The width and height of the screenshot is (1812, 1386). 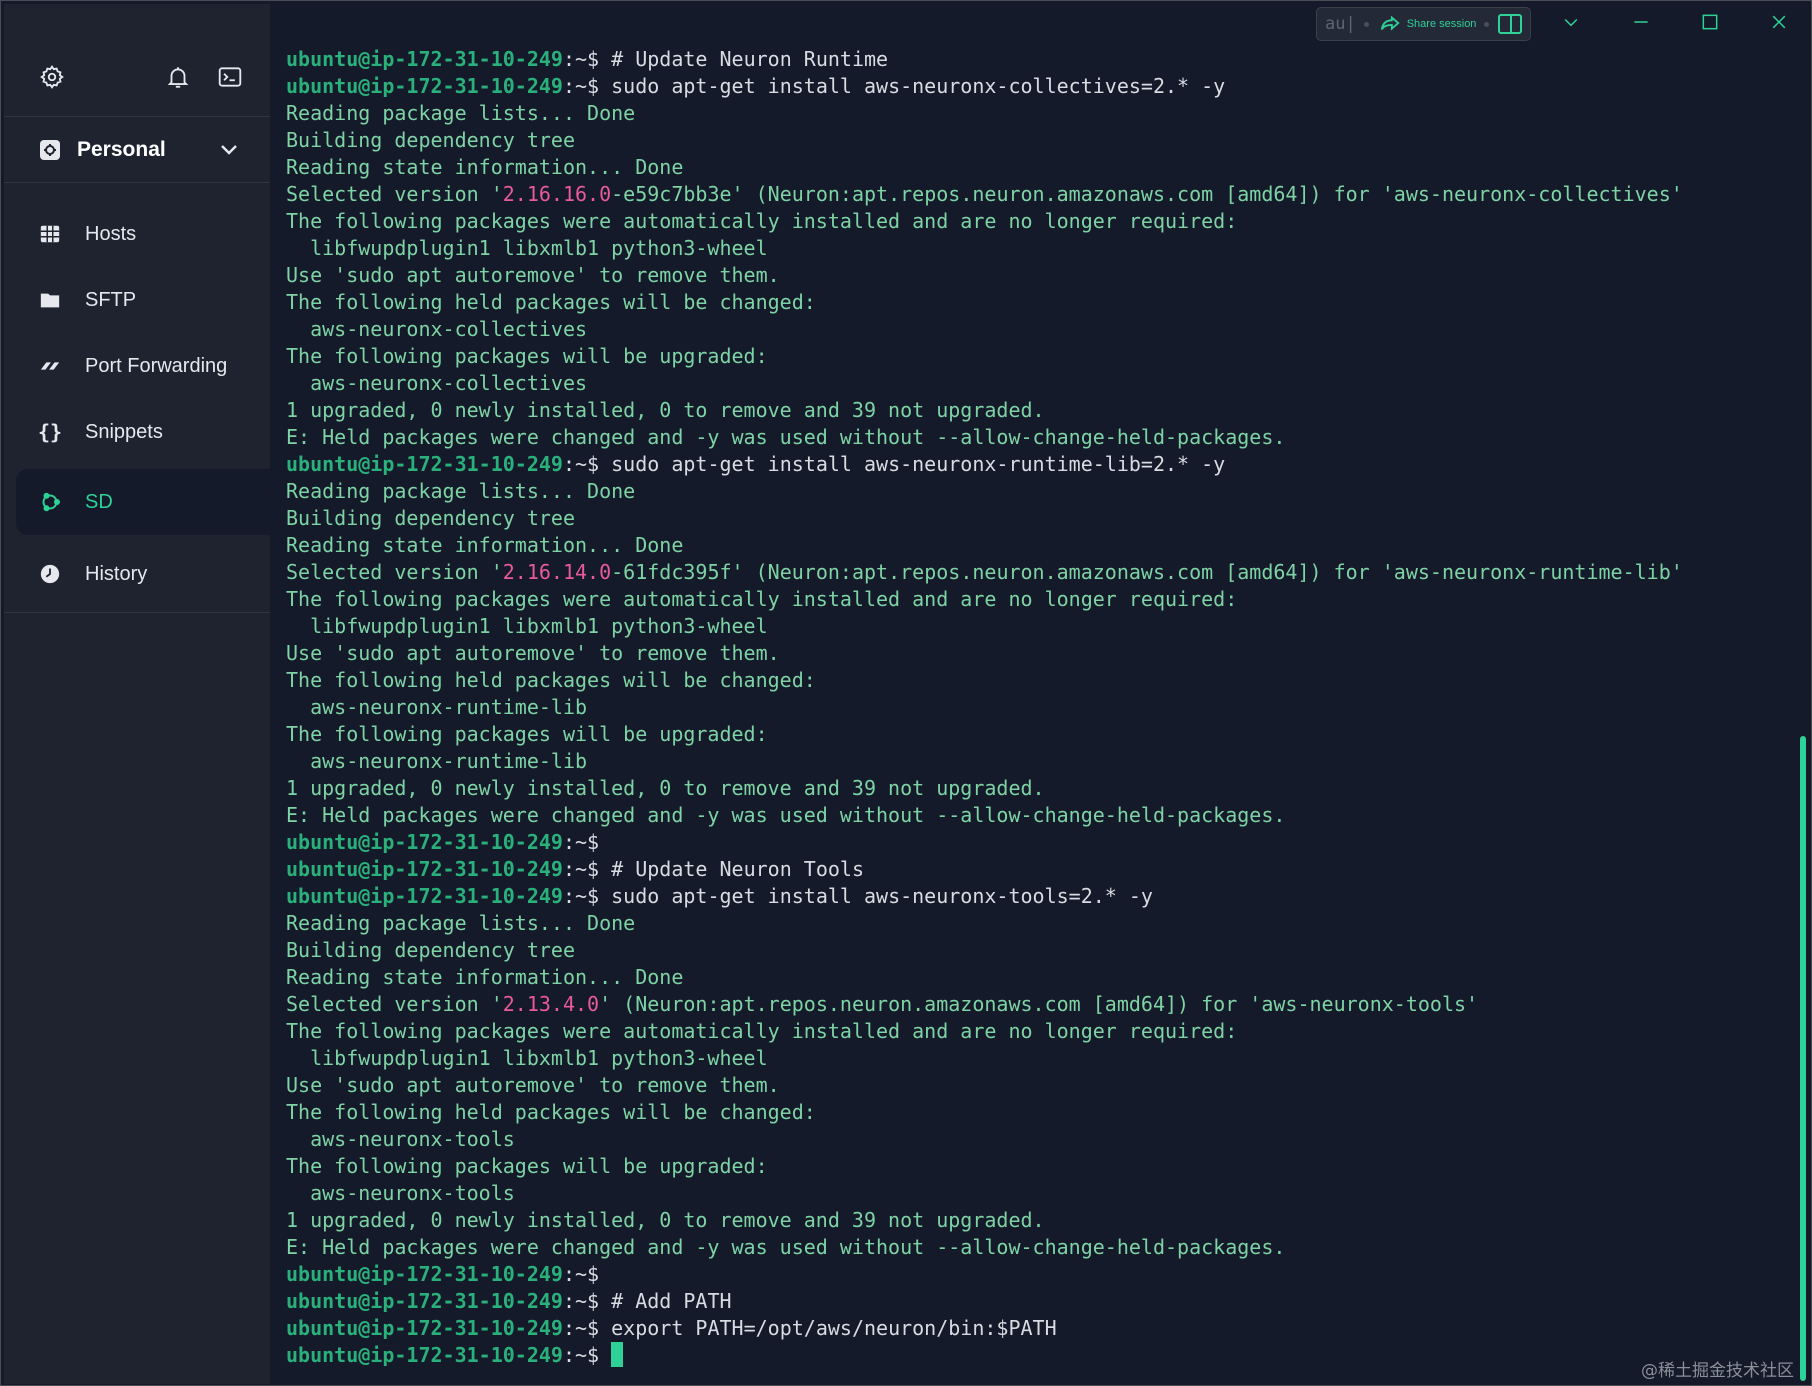 What do you see at coordinates (111, 299) in the screenshot?
I see `sidebar-item-label: SFTP` at bounding box center [111, 299].